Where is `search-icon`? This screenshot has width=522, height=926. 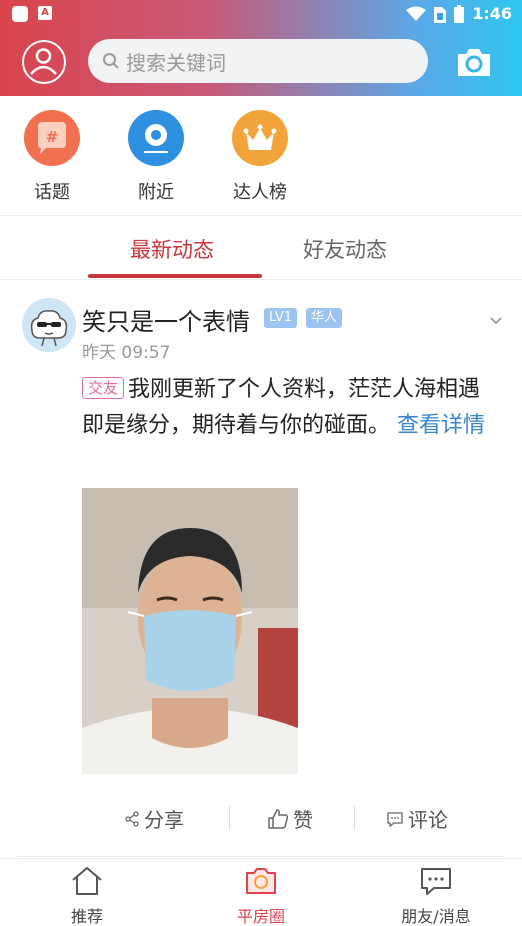
search-icon is located at coordinates (111, 61).